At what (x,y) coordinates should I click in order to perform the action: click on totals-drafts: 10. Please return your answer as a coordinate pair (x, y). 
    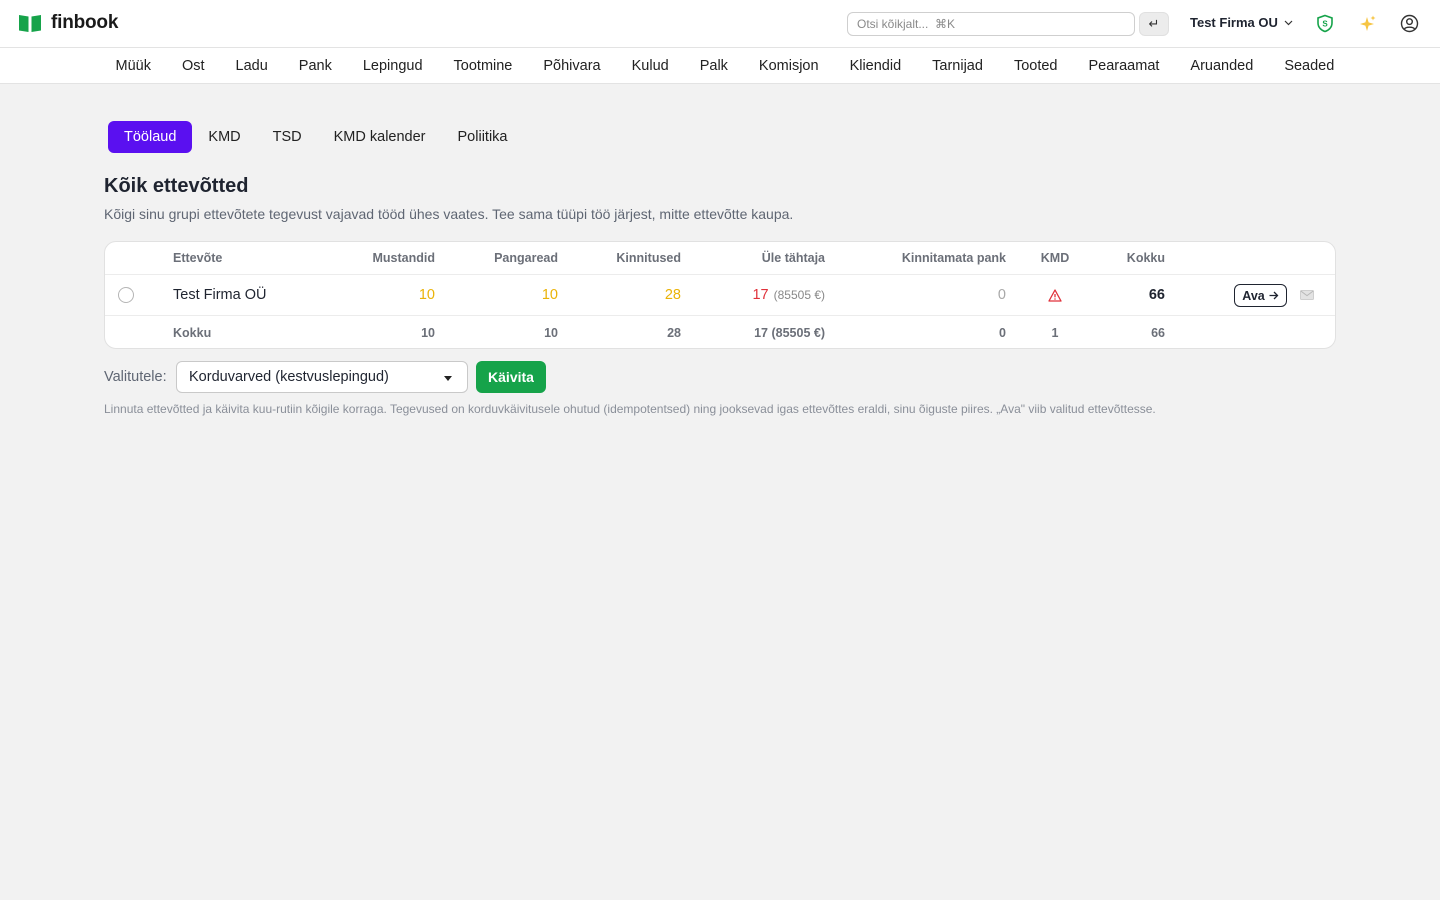
    Looking at the image, I should click on (428, 332).